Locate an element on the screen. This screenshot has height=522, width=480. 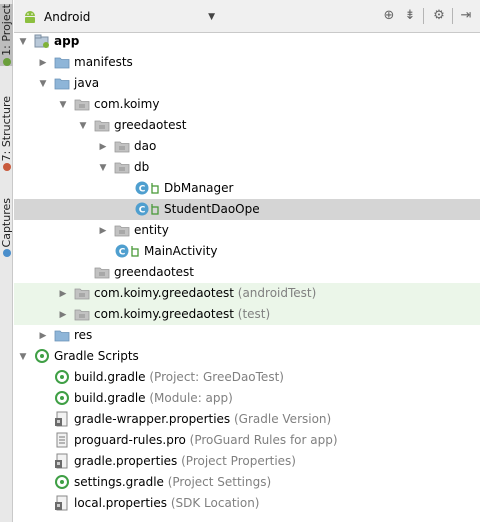
structure-tool-tab: 7: Structure is located at coordinates (6, 134).